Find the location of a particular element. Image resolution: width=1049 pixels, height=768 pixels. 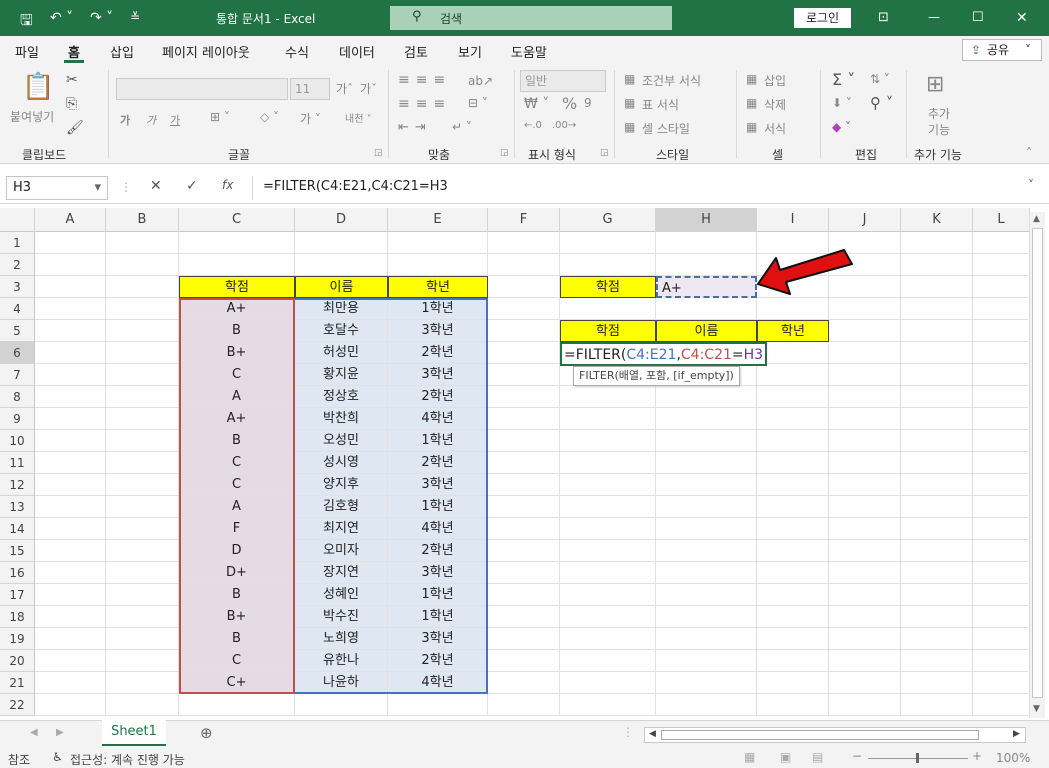

format-cells-icon: ▦ is located at coordinates (751, 127).